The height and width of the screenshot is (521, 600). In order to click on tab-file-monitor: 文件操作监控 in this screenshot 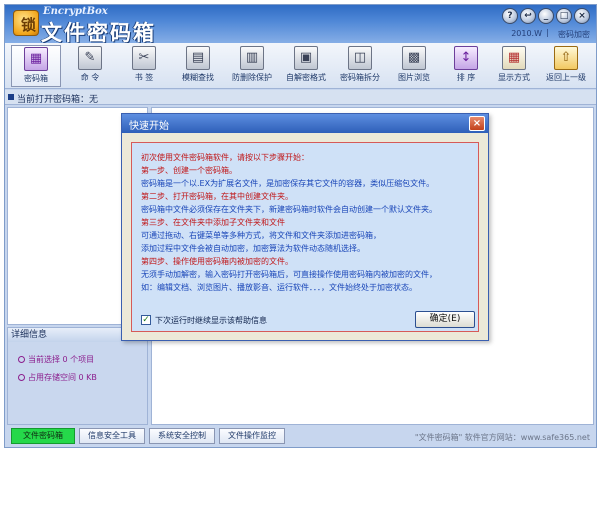, I will do `click(252, 436)`.